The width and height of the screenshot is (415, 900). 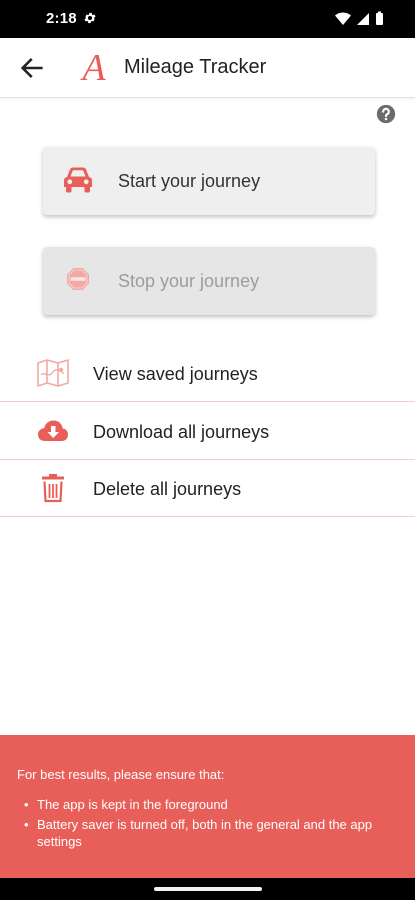 I want to click on stop-sign-icon, so click(x=78, y=279).